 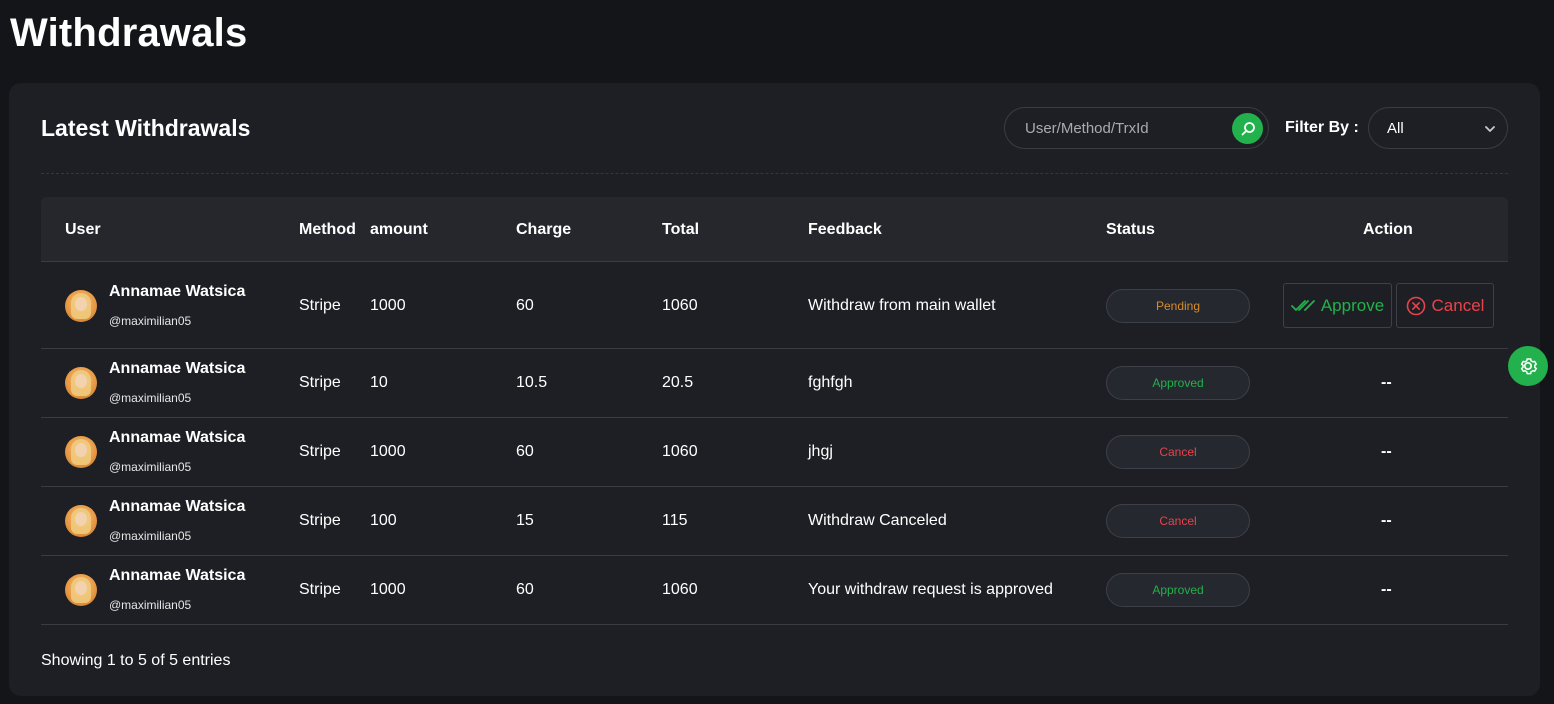 What do you see at coordinates (83, 229) in the screenshot?
I see `header-user: User` at bounding box center [83, 229].